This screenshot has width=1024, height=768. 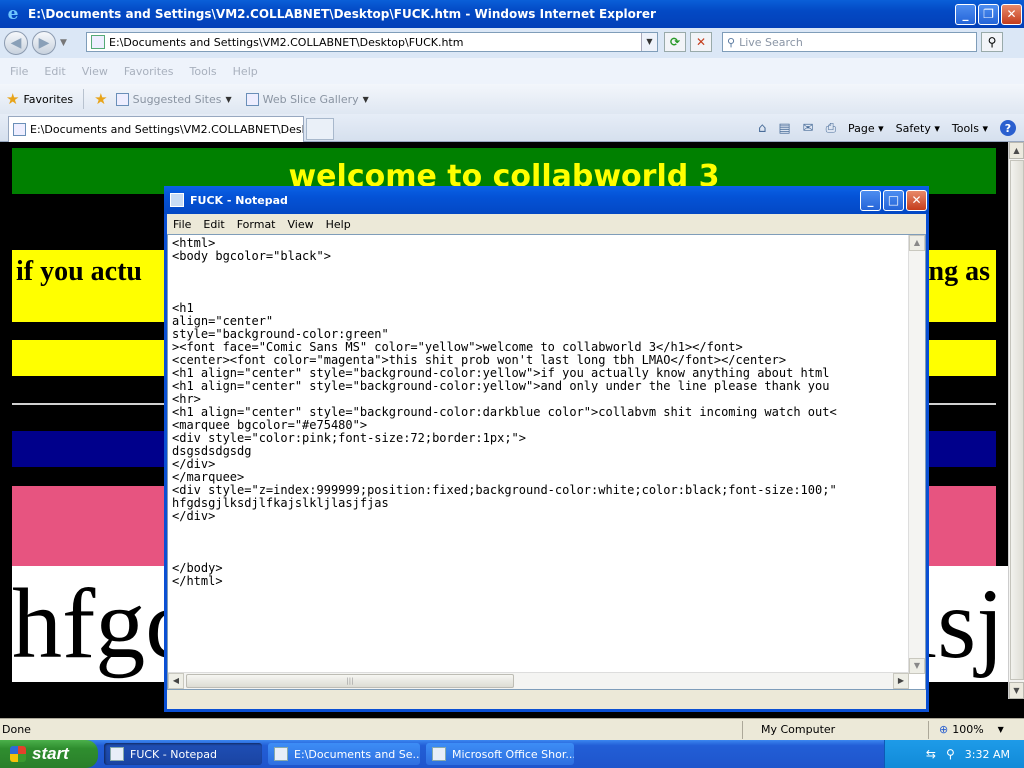 What do you see at coordinates (256, 224) in the screenshot?
I see `np-menu-format: Format` at bounding box center [256, 224].